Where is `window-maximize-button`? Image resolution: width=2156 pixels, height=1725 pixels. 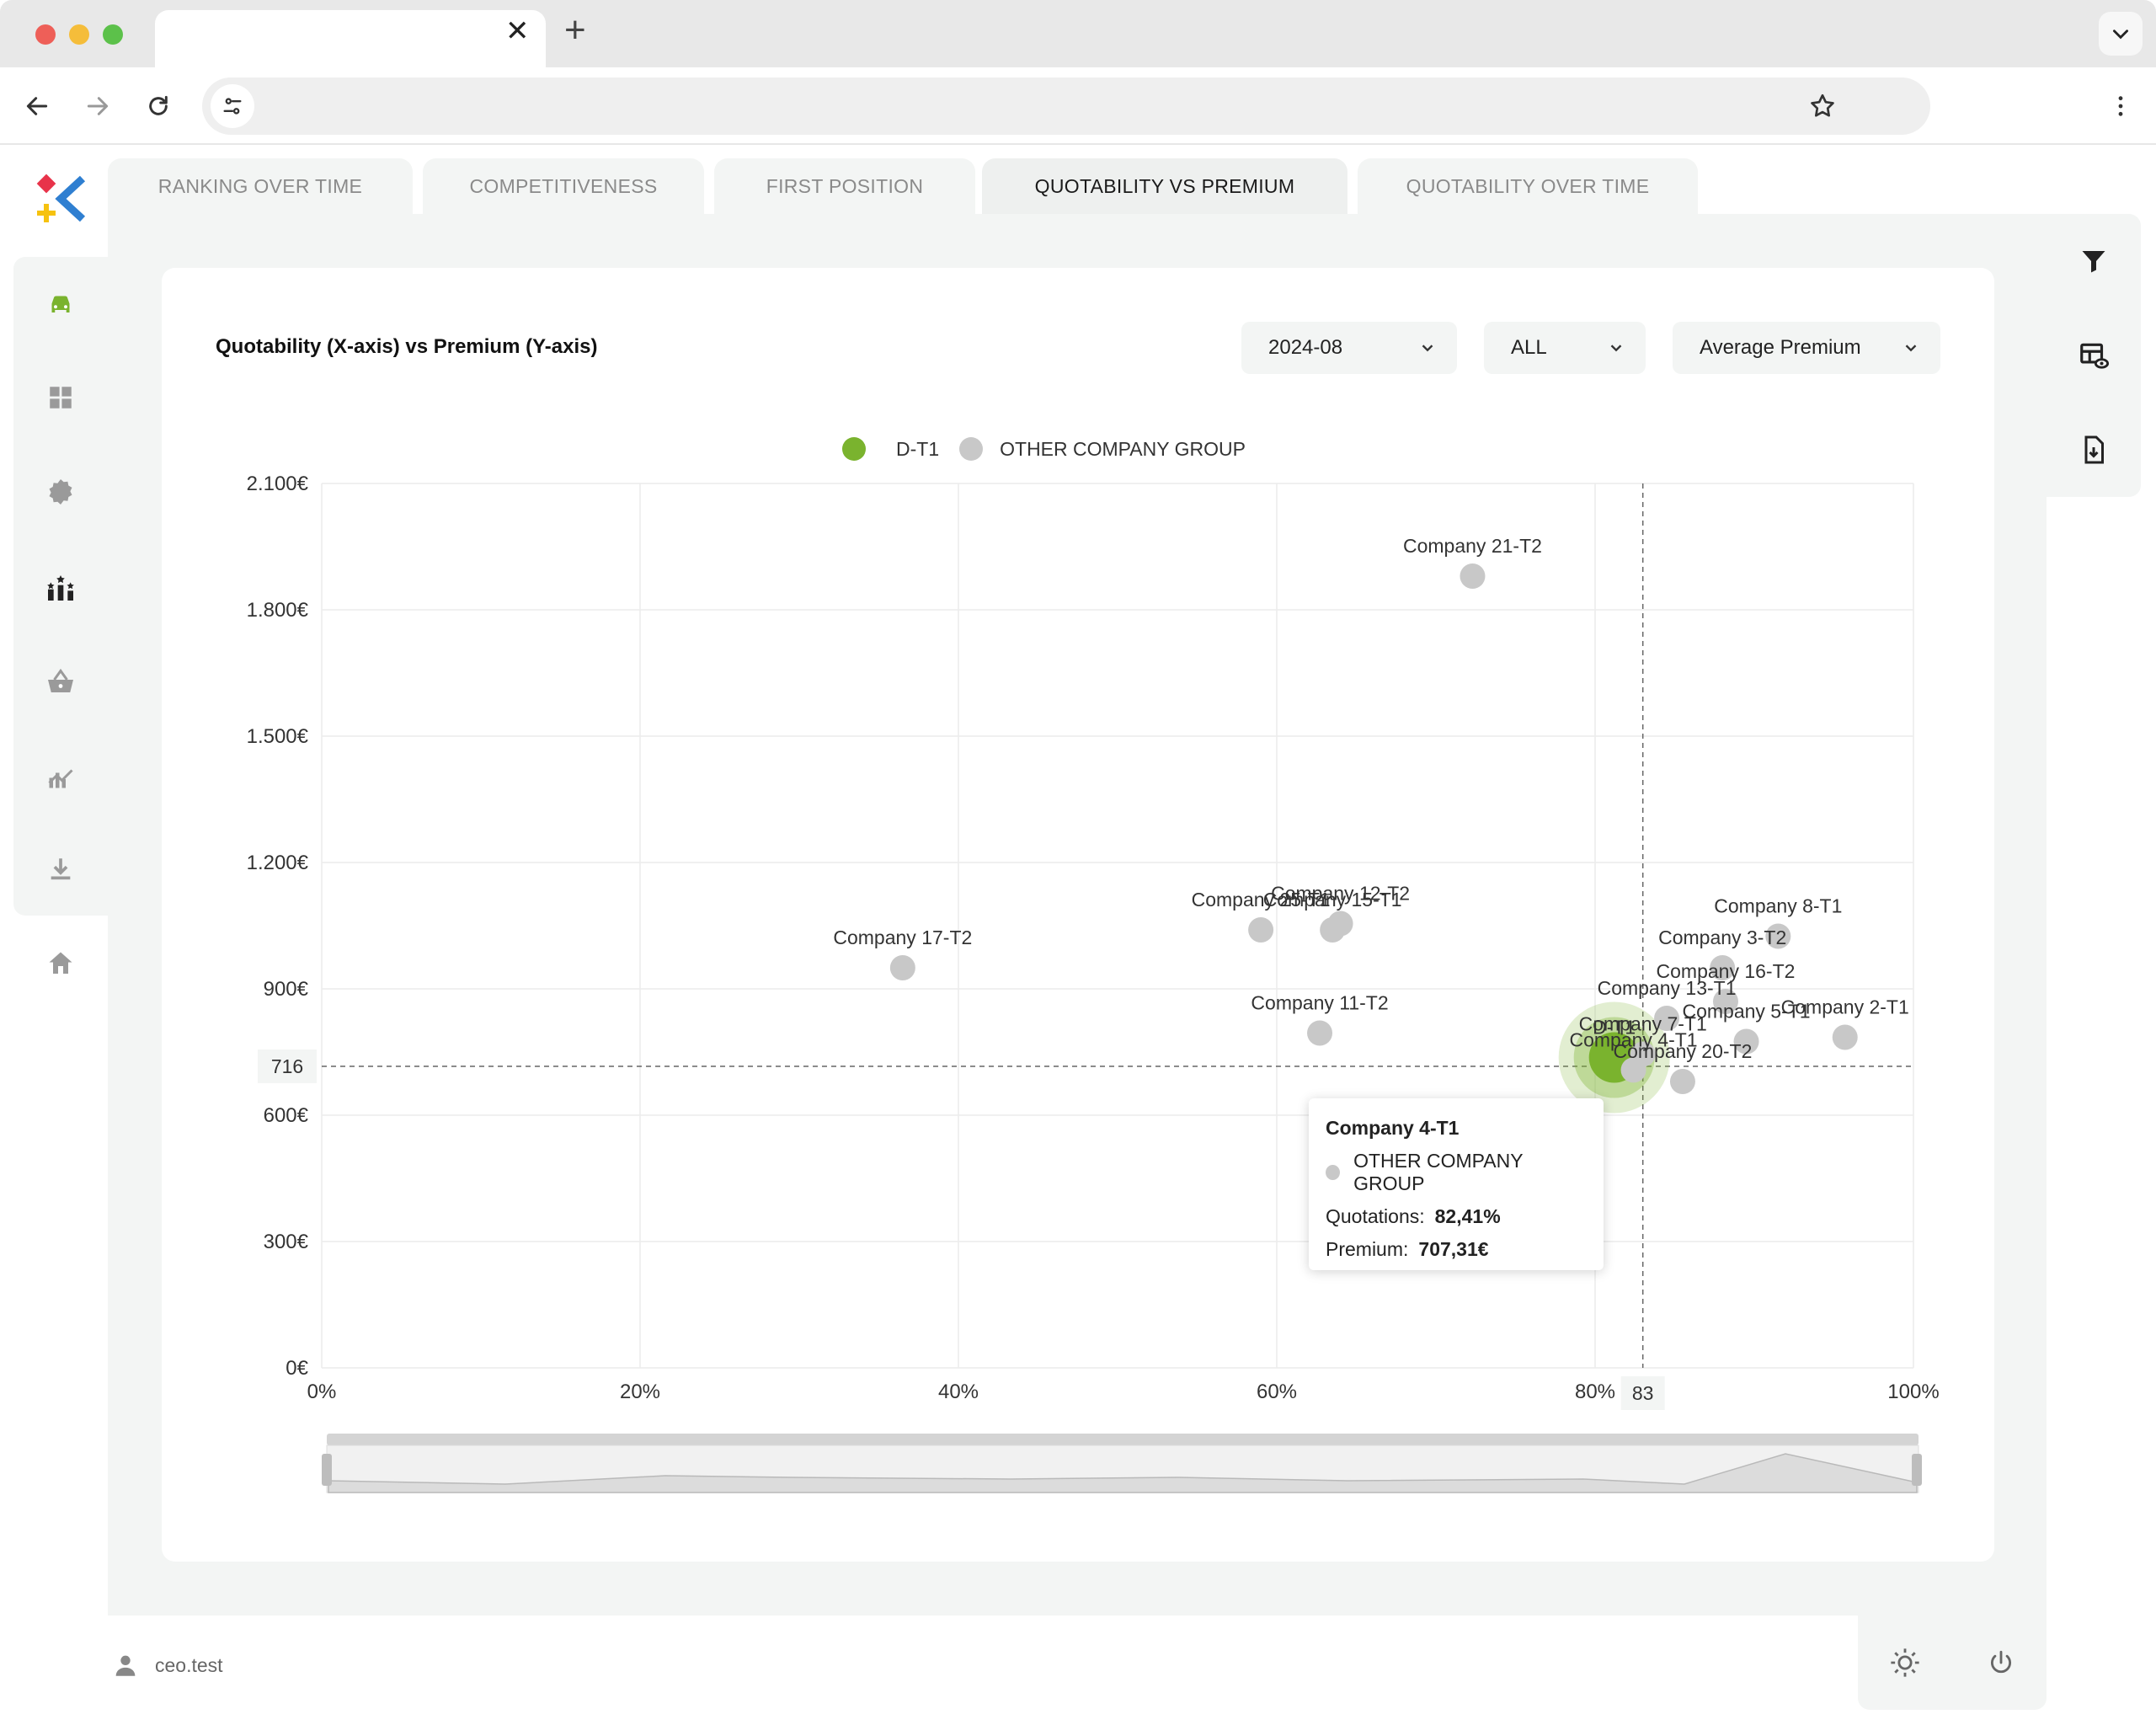 window-maximize-button is located at coordinates (113, 34).